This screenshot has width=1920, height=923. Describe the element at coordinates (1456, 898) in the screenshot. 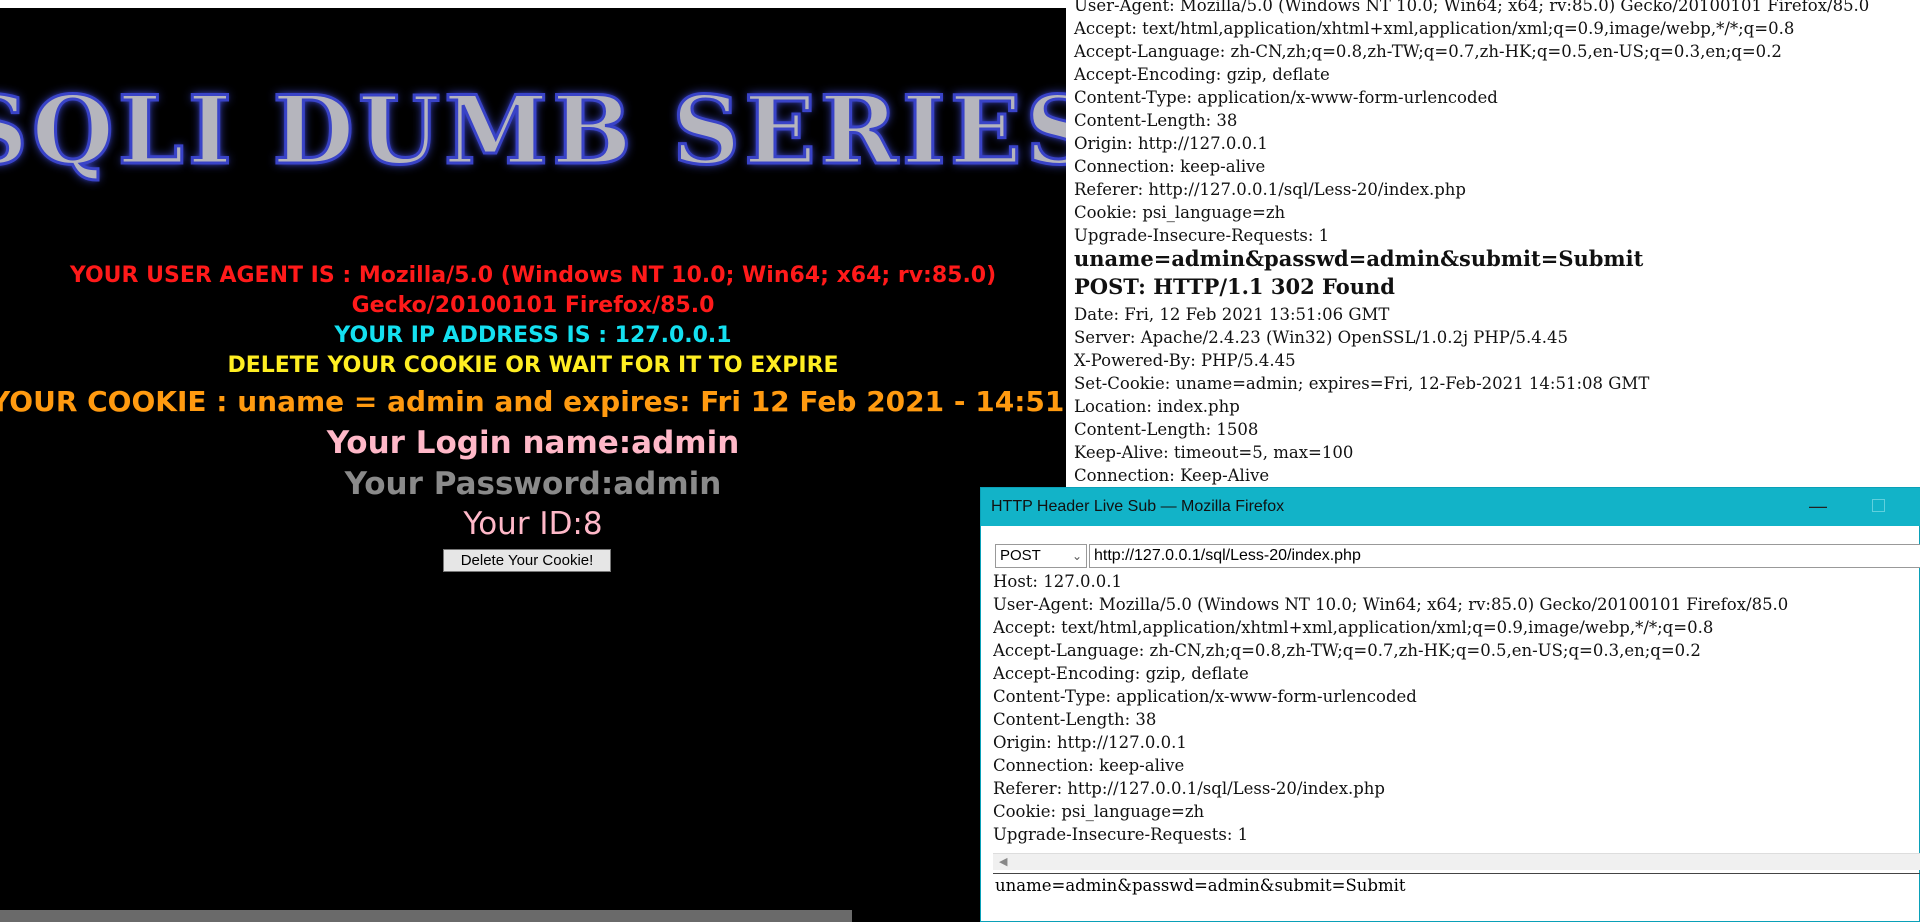

I see `post-data-input: uname=admin&passwd=admin&submit=Submit` at that location.